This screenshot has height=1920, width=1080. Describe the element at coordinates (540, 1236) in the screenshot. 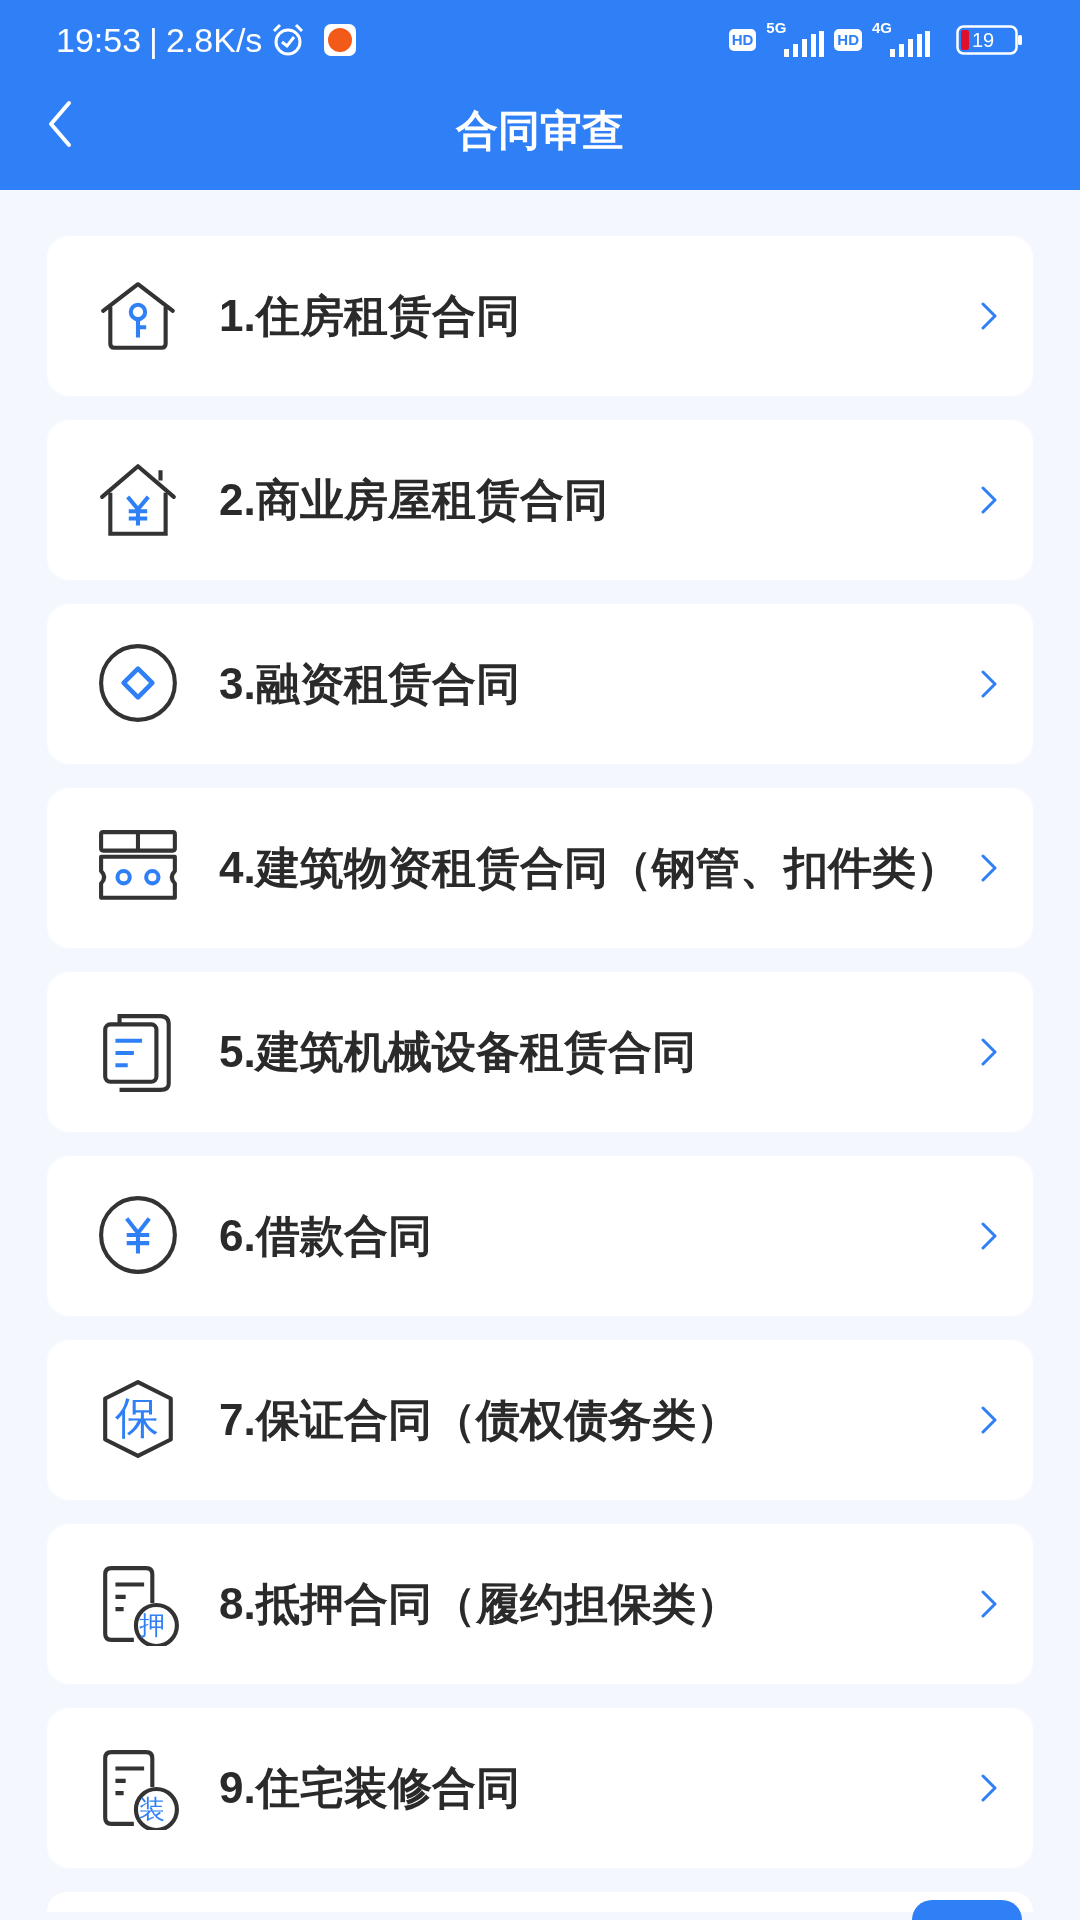

I see `contract-item: 6.借款合同` at that location.